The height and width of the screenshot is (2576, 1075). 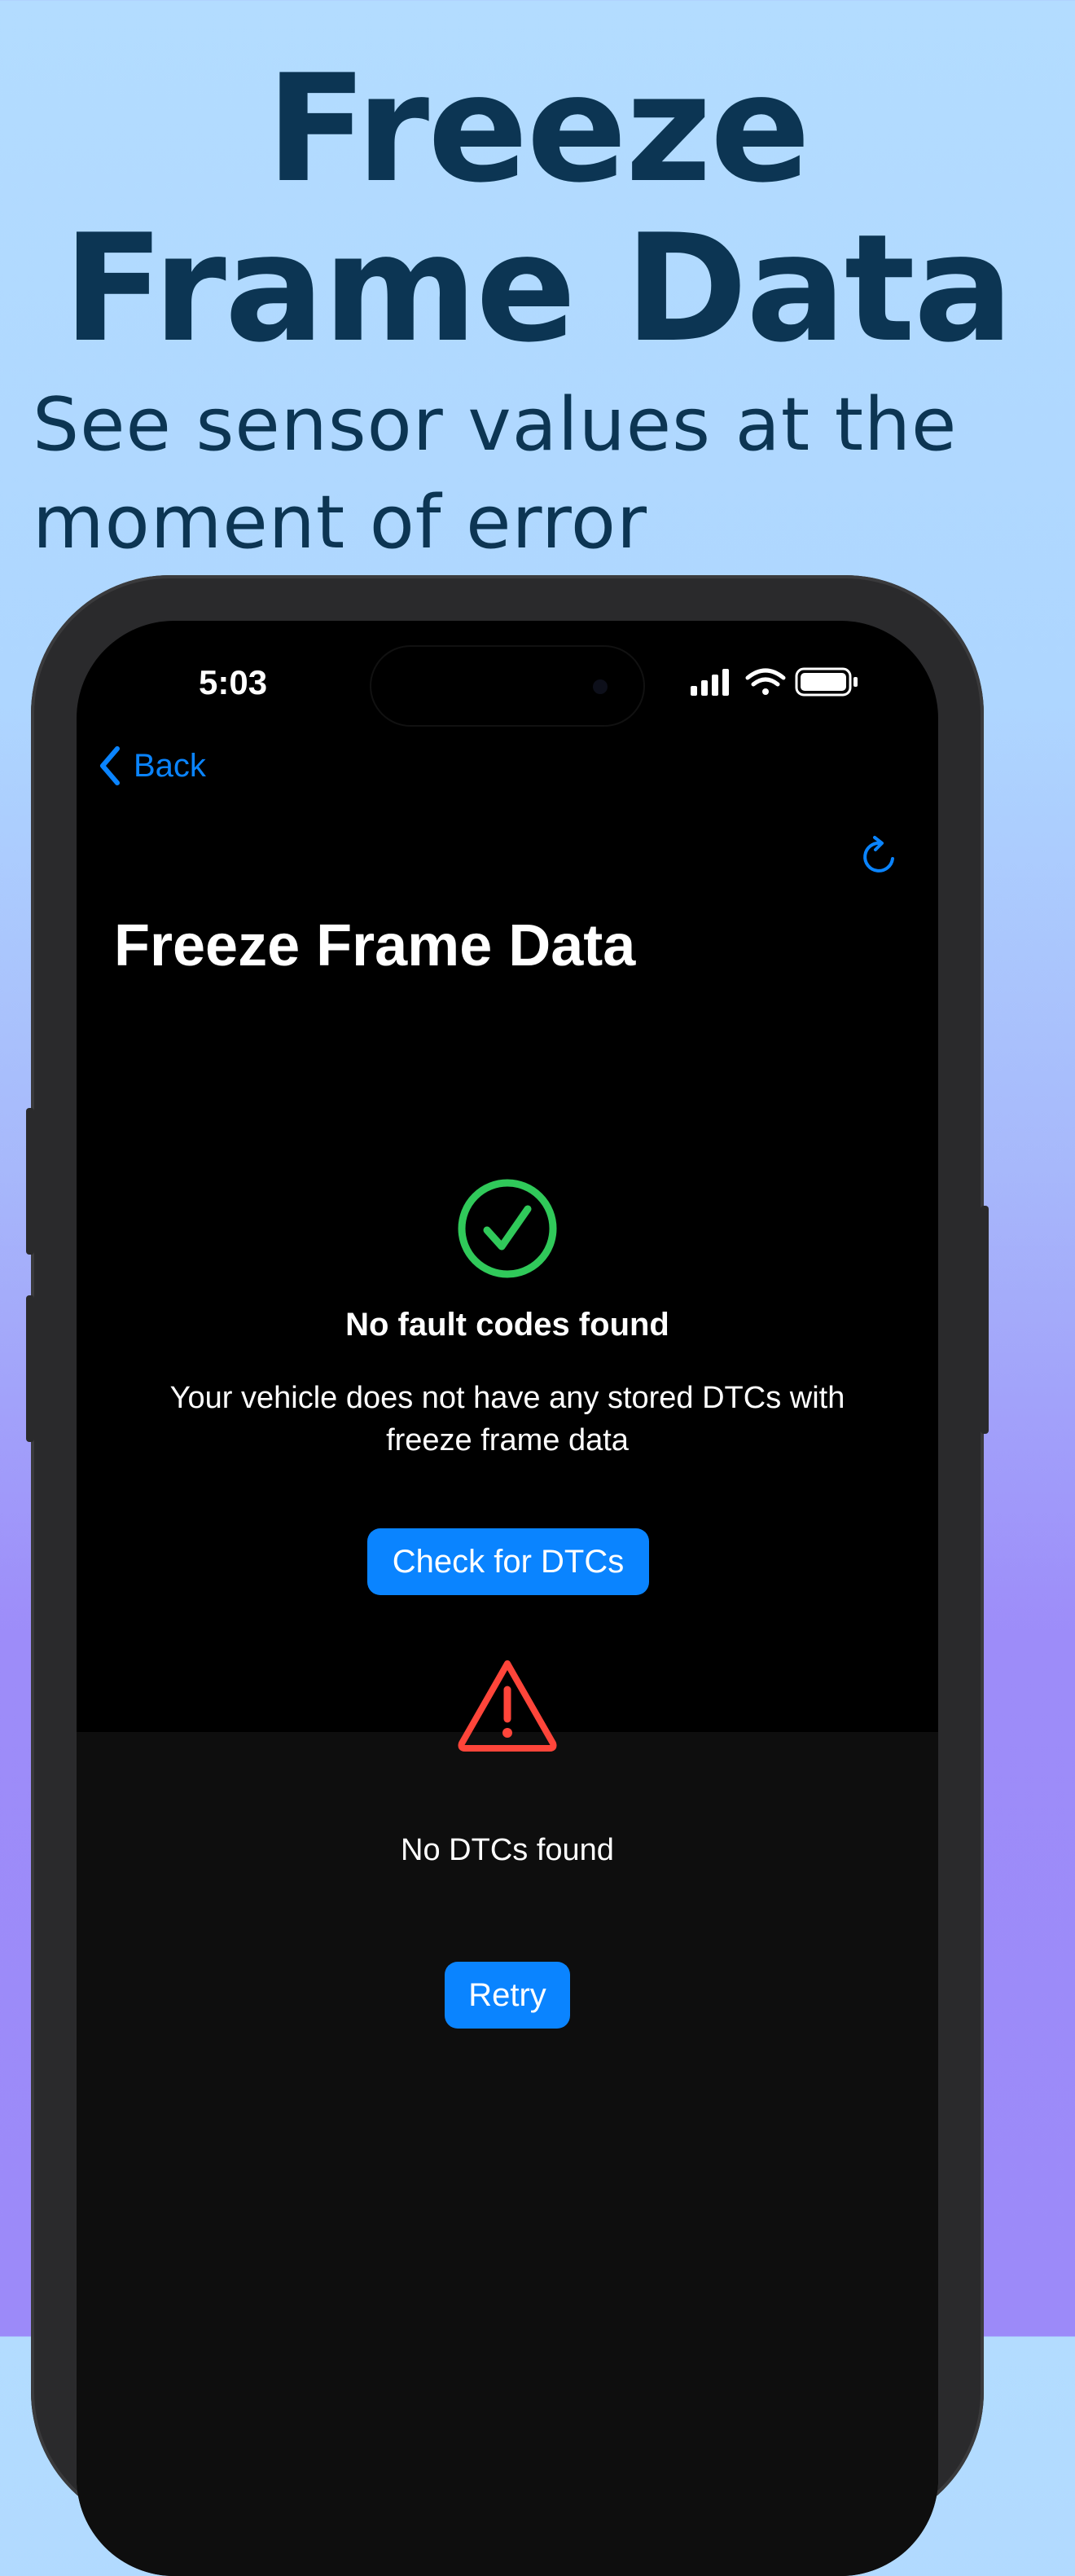 I want to click on chevron-left-icon, so click(x=110, y=765).